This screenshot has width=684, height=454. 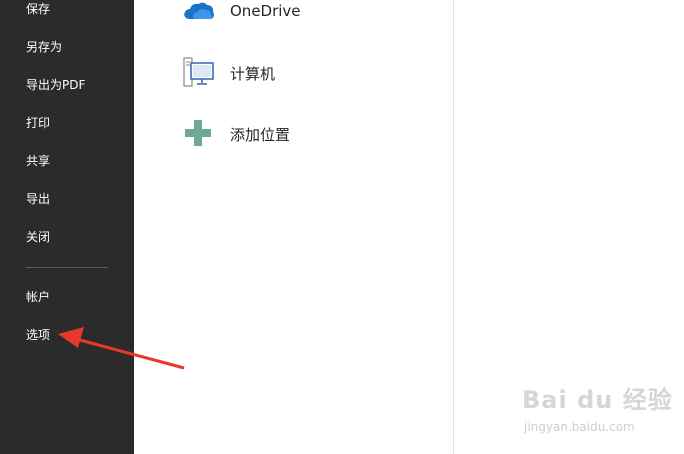 What do you see at coordinates (579, 427) in the screenshot?
I see `watermark-url: jingyan.baidu.com` at bounding box center [579, 427].